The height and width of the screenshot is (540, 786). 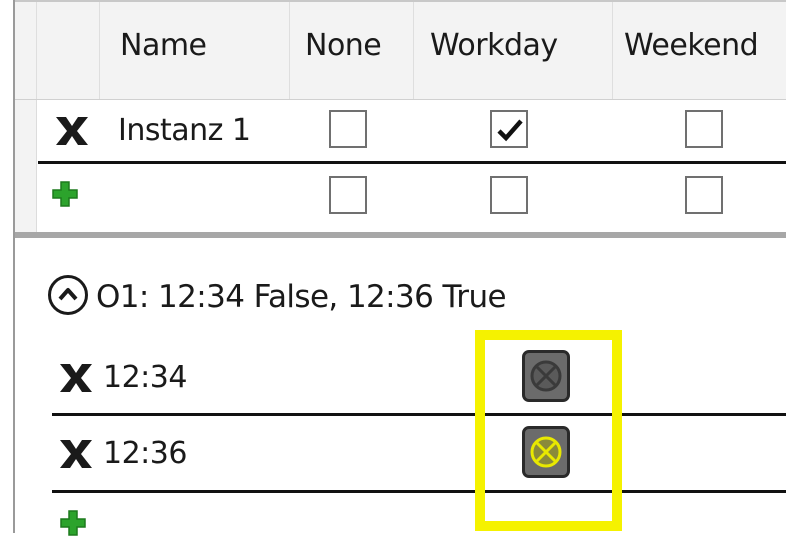 What do you see at coordinates (184, 130) in the screenshot?
I see `row-name-cell: Instanz 1` at bounding box center [184, 130].